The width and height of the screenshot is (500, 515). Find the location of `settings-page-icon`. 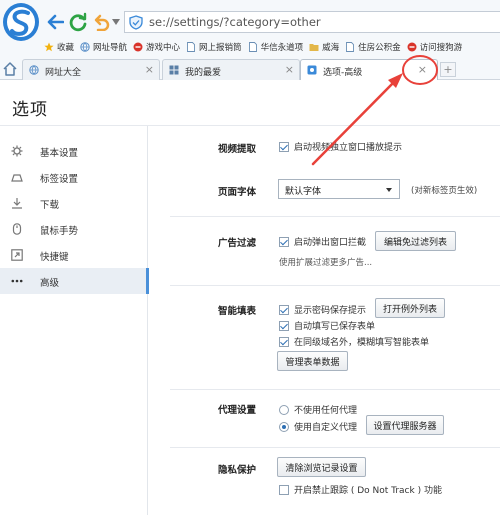

settings-page-icon is located at coordinates (312, 70).